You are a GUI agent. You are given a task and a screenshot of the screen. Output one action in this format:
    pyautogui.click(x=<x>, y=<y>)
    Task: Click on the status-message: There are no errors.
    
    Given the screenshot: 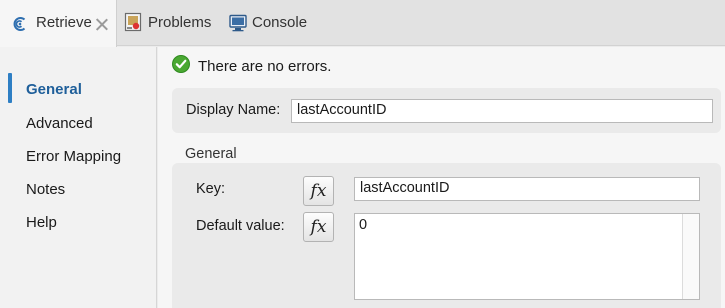 What is the action you would take?
    pyautogui.click(x=265, y=66)
    